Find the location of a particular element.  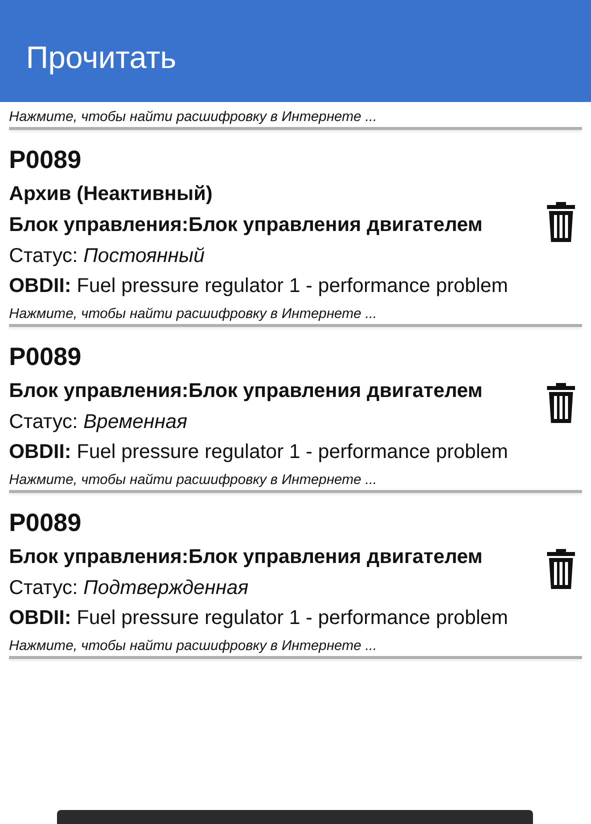

app-bar-title: Прочитать is located at coordinates (101, 58).